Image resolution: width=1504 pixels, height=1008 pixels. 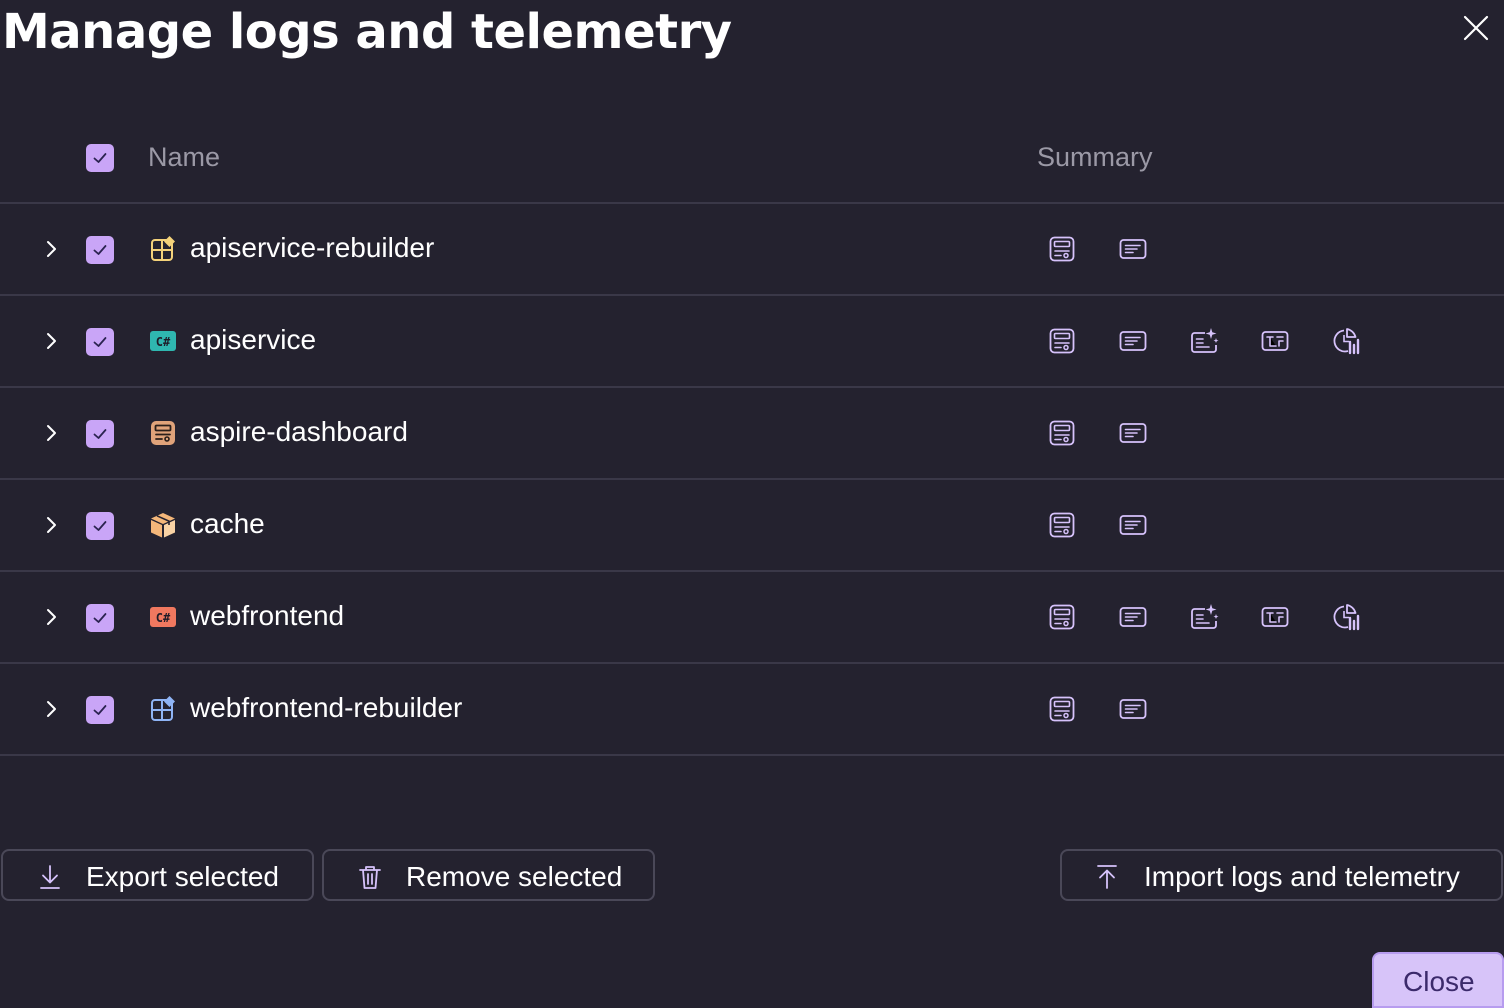 I want to click on close-button-label: Close, so click(x=1439, y=981).